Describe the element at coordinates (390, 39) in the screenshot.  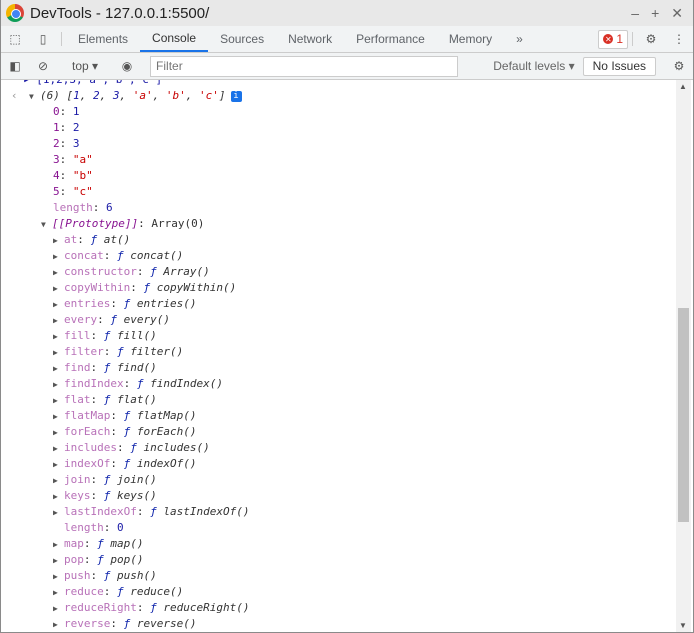
I see `tab-performance: Performance` at that location.